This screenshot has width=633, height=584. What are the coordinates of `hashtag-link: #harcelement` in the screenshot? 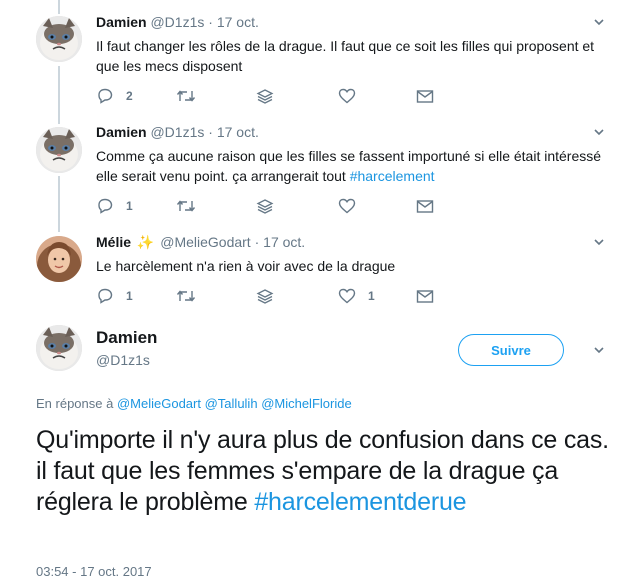 It's located at (392, 176).